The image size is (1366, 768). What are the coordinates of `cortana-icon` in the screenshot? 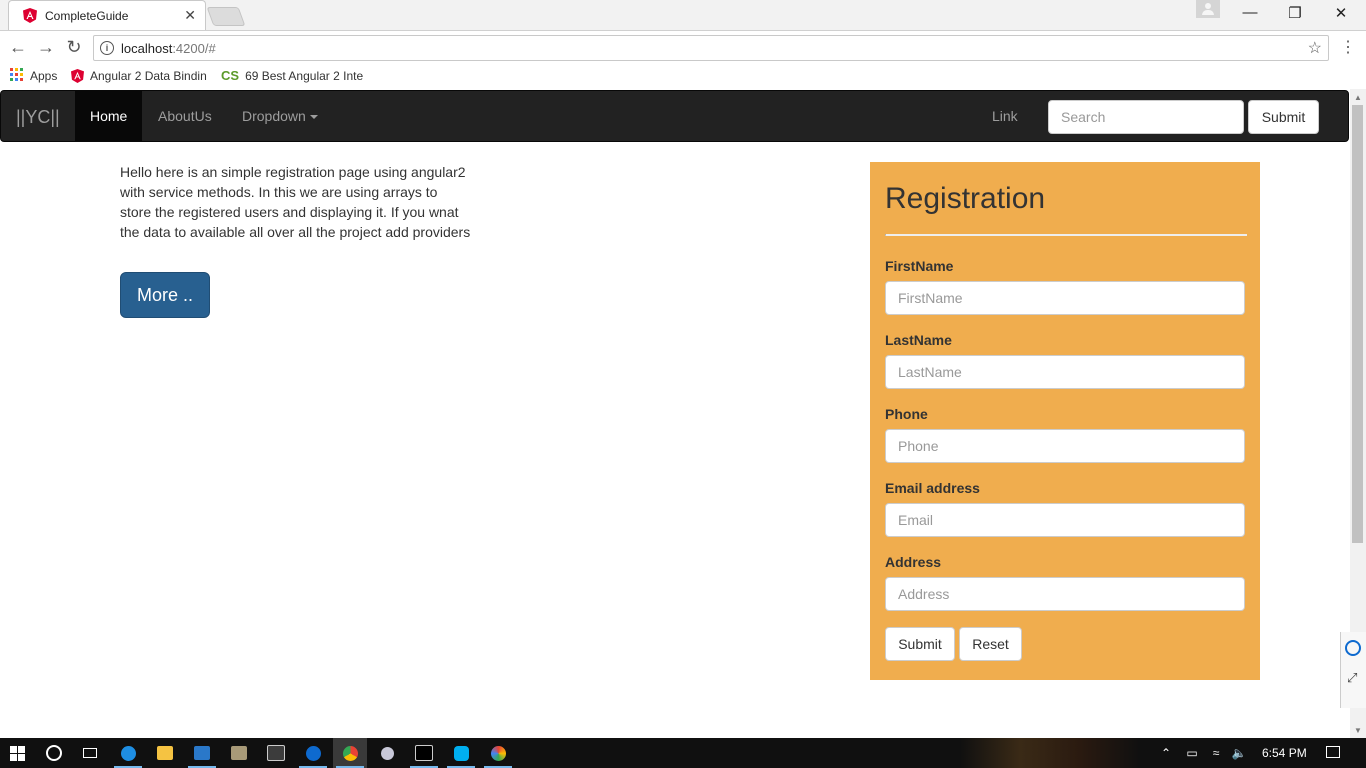 It's located at (54, 753).